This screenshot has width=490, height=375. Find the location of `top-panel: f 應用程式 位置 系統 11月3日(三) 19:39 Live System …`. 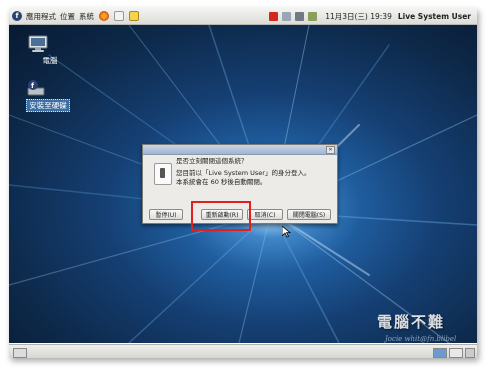

top-panel: f 應用程式 位置 系統 11月3日(三) 19:39 Live System … is located at coordinates (243, 16).